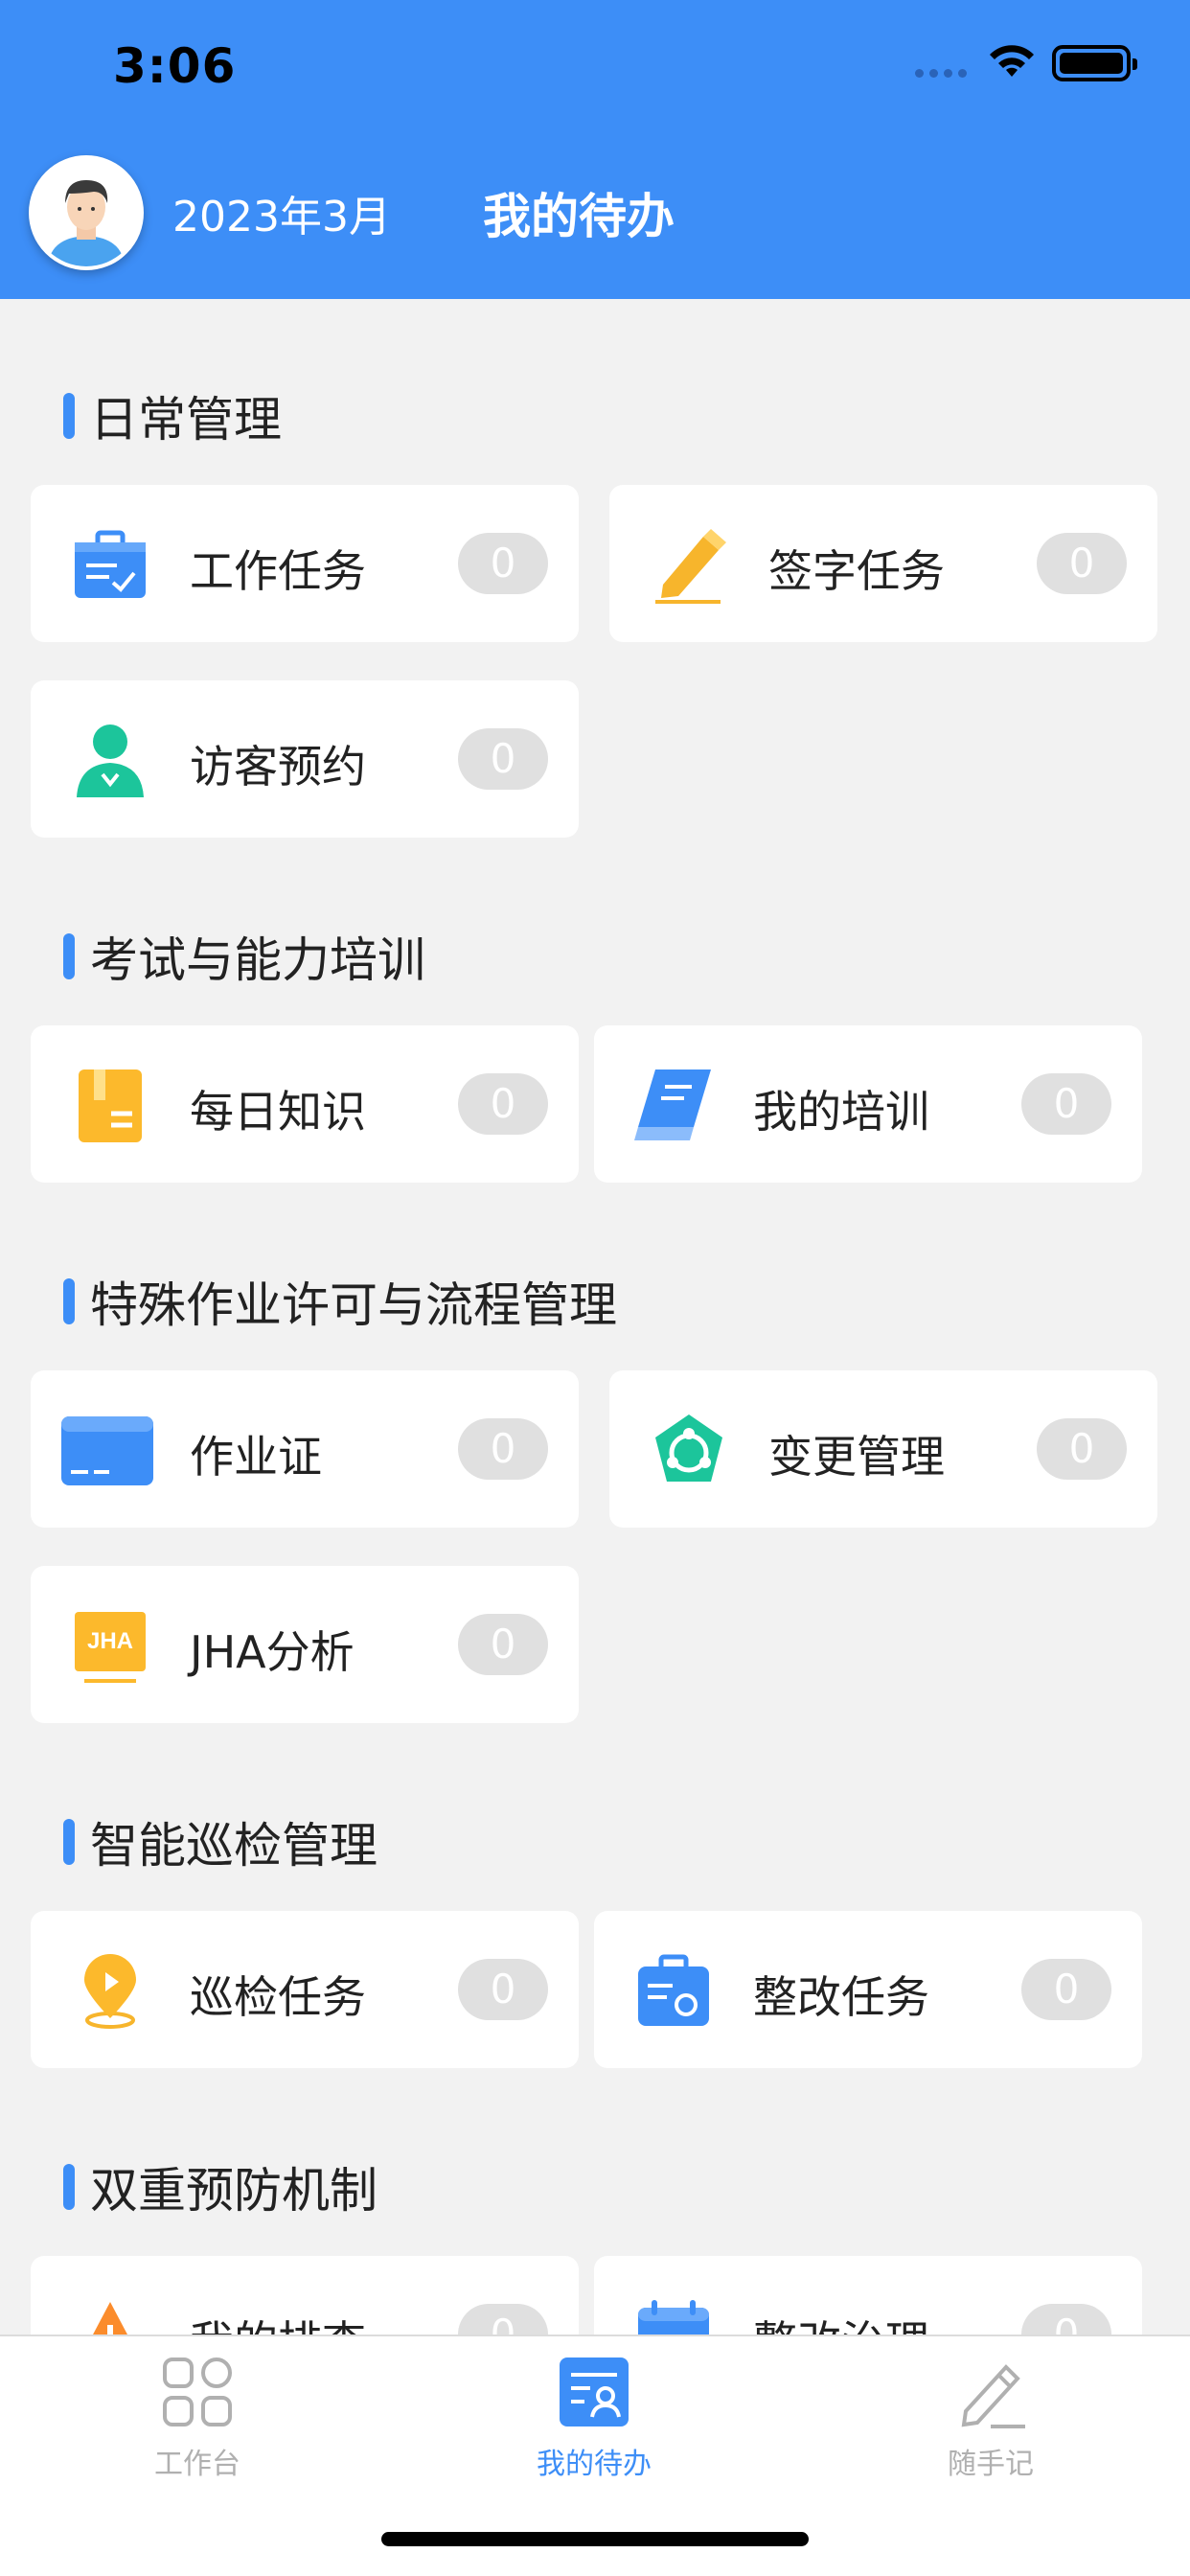 The image size is (1190, 2576). What do you see at coordinates (221, 1841) in the screenshot?
I see `section-title: 智能巡检管理` at bounding box center [221, 1841].